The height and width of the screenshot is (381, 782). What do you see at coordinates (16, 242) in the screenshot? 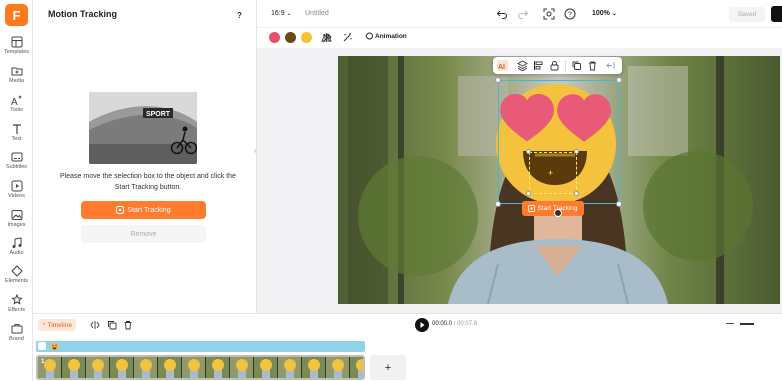
I see `audio-icon` at bounding box center [16, 242].